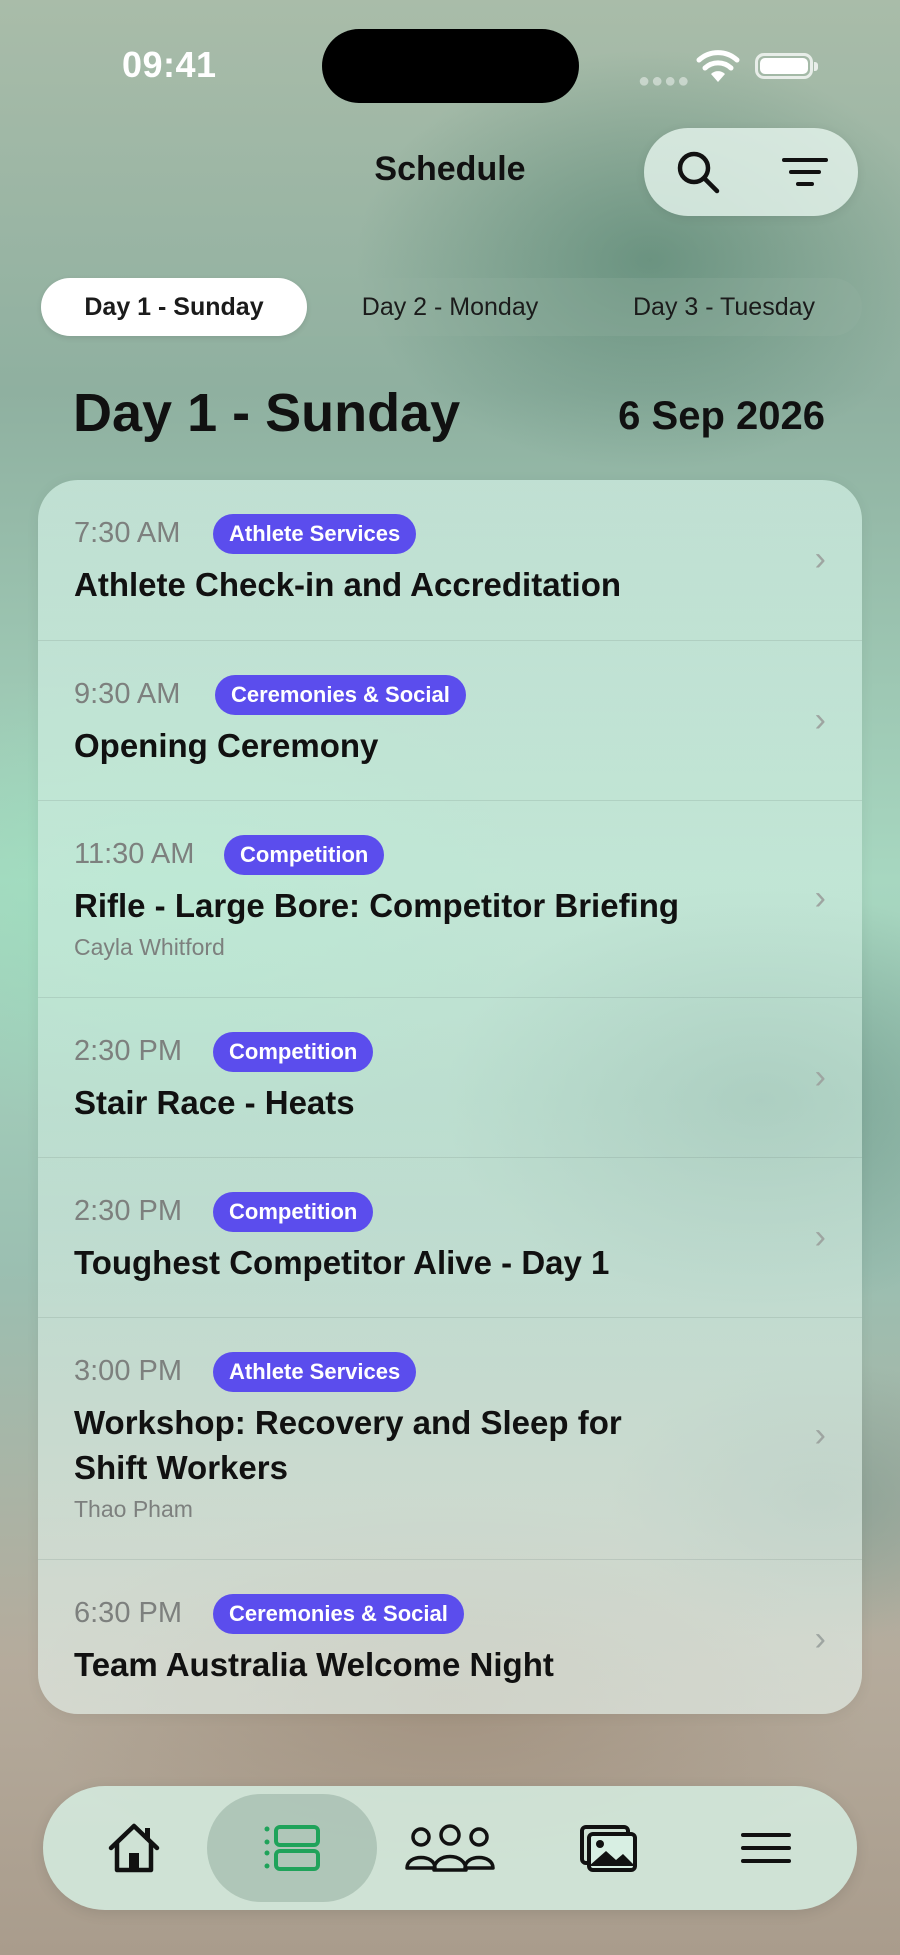 Image resolution: width=900 pixels, height=1955 pixels. Describe the element at coordinates (724, 307) in the screenshot. I see `tab-day-3: Day 3 - Tuesday` at that location.